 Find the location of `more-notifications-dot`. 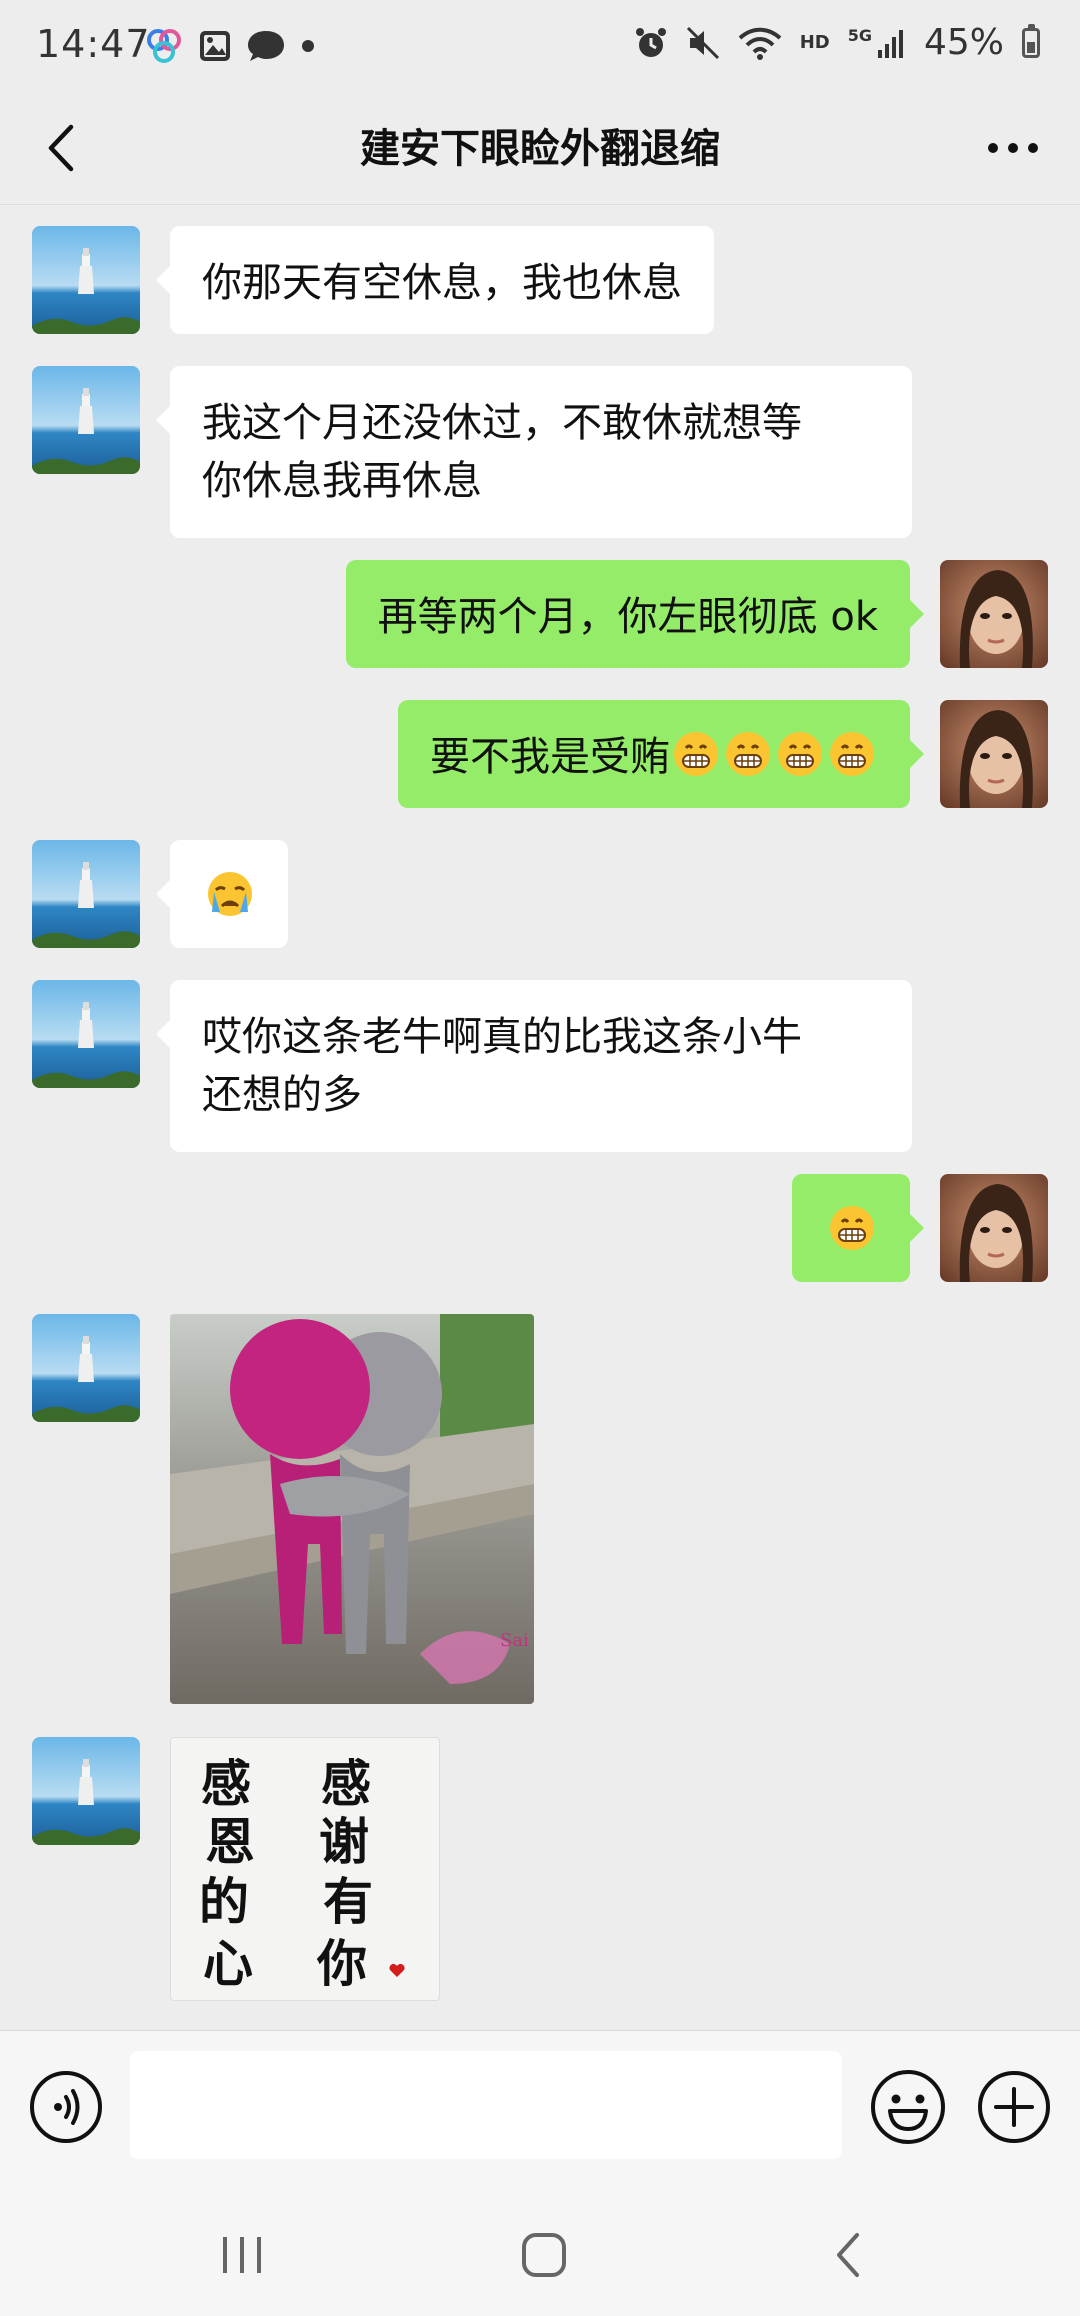

more-notifications-dot is located at coordinates (308, 46).